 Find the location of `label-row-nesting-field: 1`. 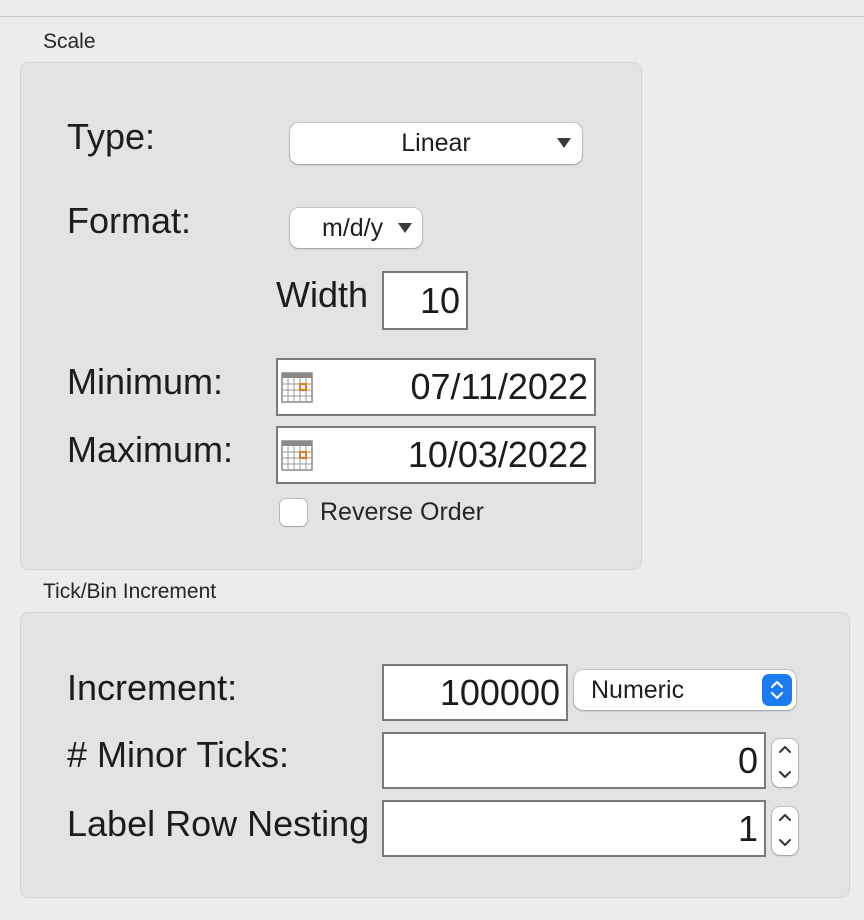

label-row-nesting-field: 1 is located at coordinates (574, 828).